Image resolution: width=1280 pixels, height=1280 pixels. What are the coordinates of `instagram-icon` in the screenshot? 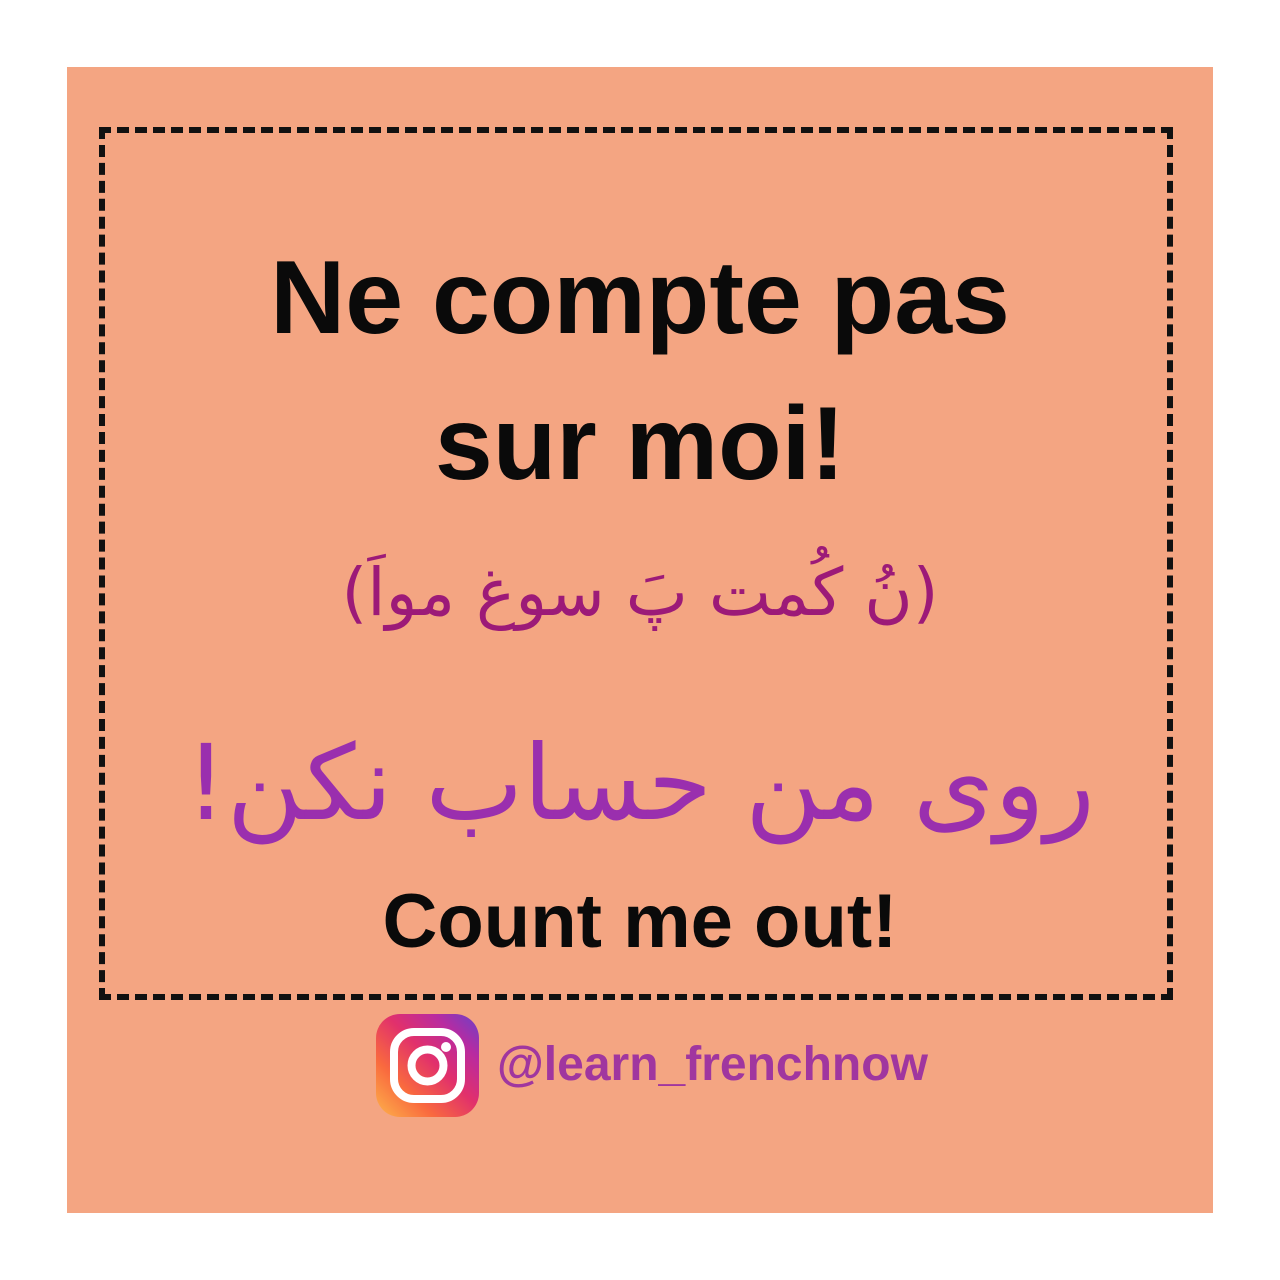 It's located at (427, 1065).